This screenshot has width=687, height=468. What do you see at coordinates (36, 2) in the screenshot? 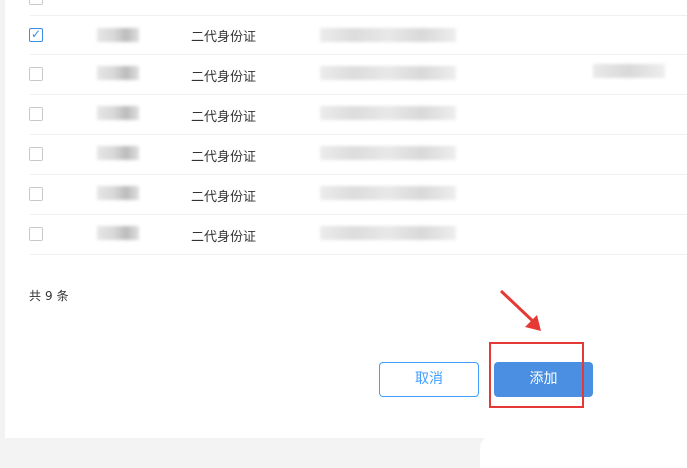
I see `row-checkbox-partial` at bounding box center [36, 2].